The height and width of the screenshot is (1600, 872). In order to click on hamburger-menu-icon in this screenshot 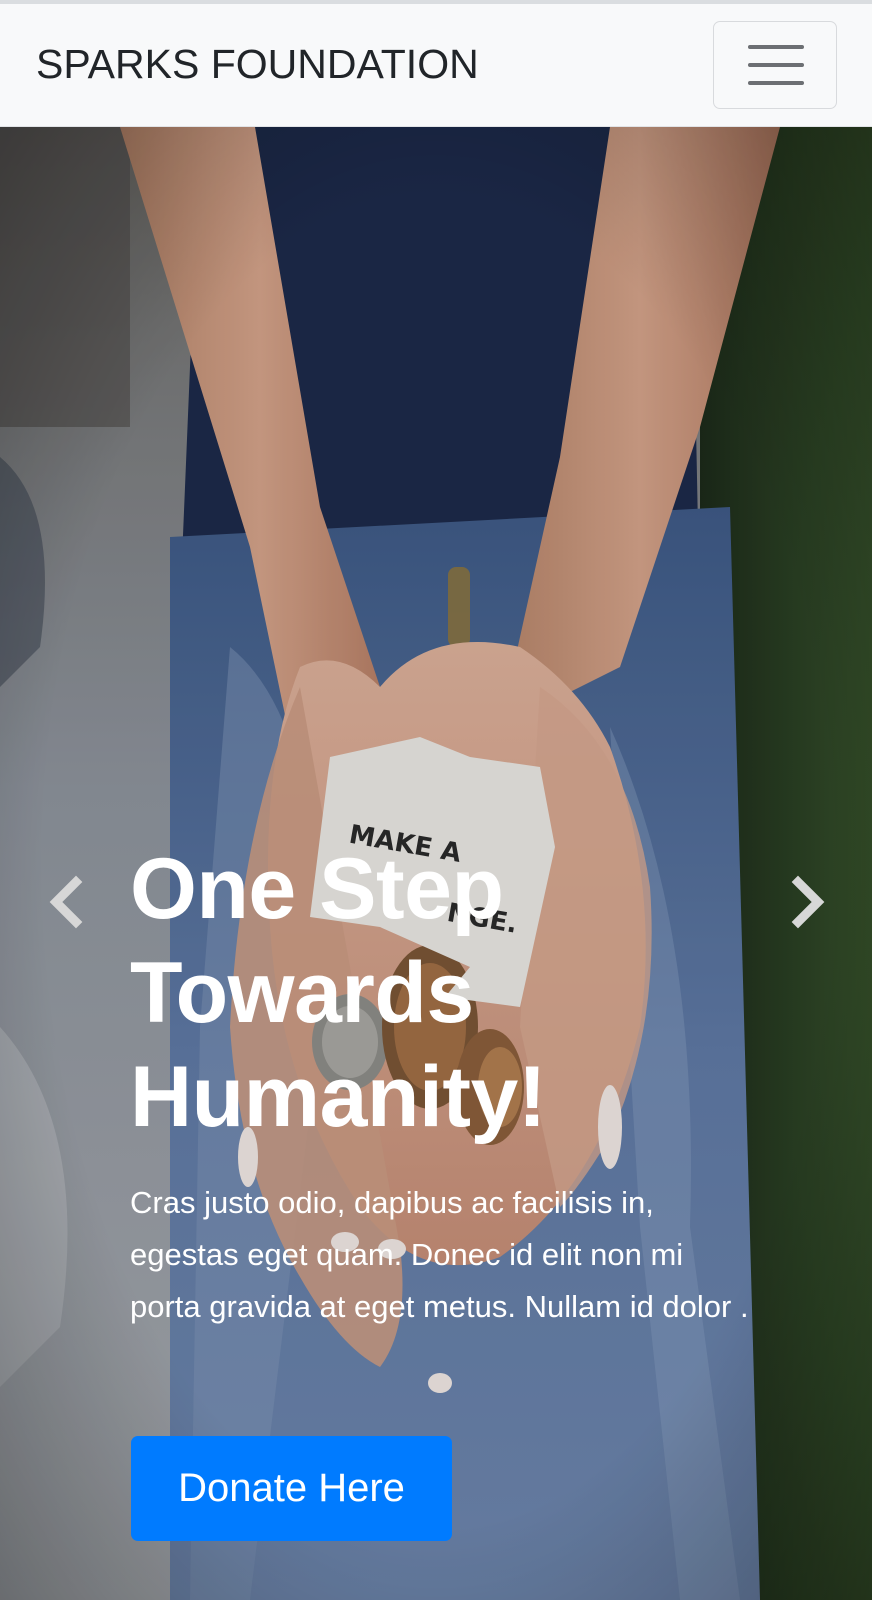, I will do `click(776, 65)`.